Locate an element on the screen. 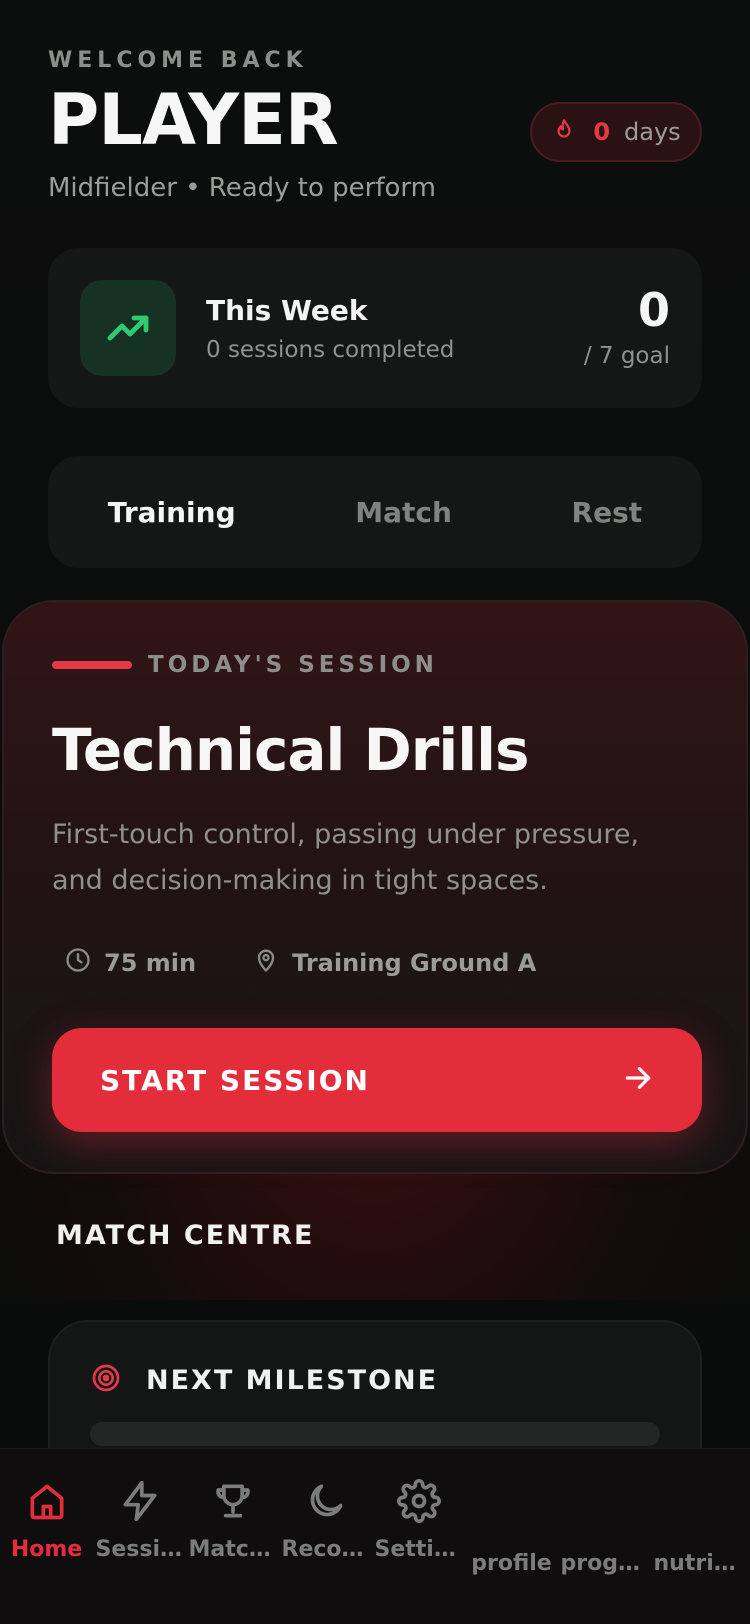  gear-icon is located at coordinates (418, 1501).